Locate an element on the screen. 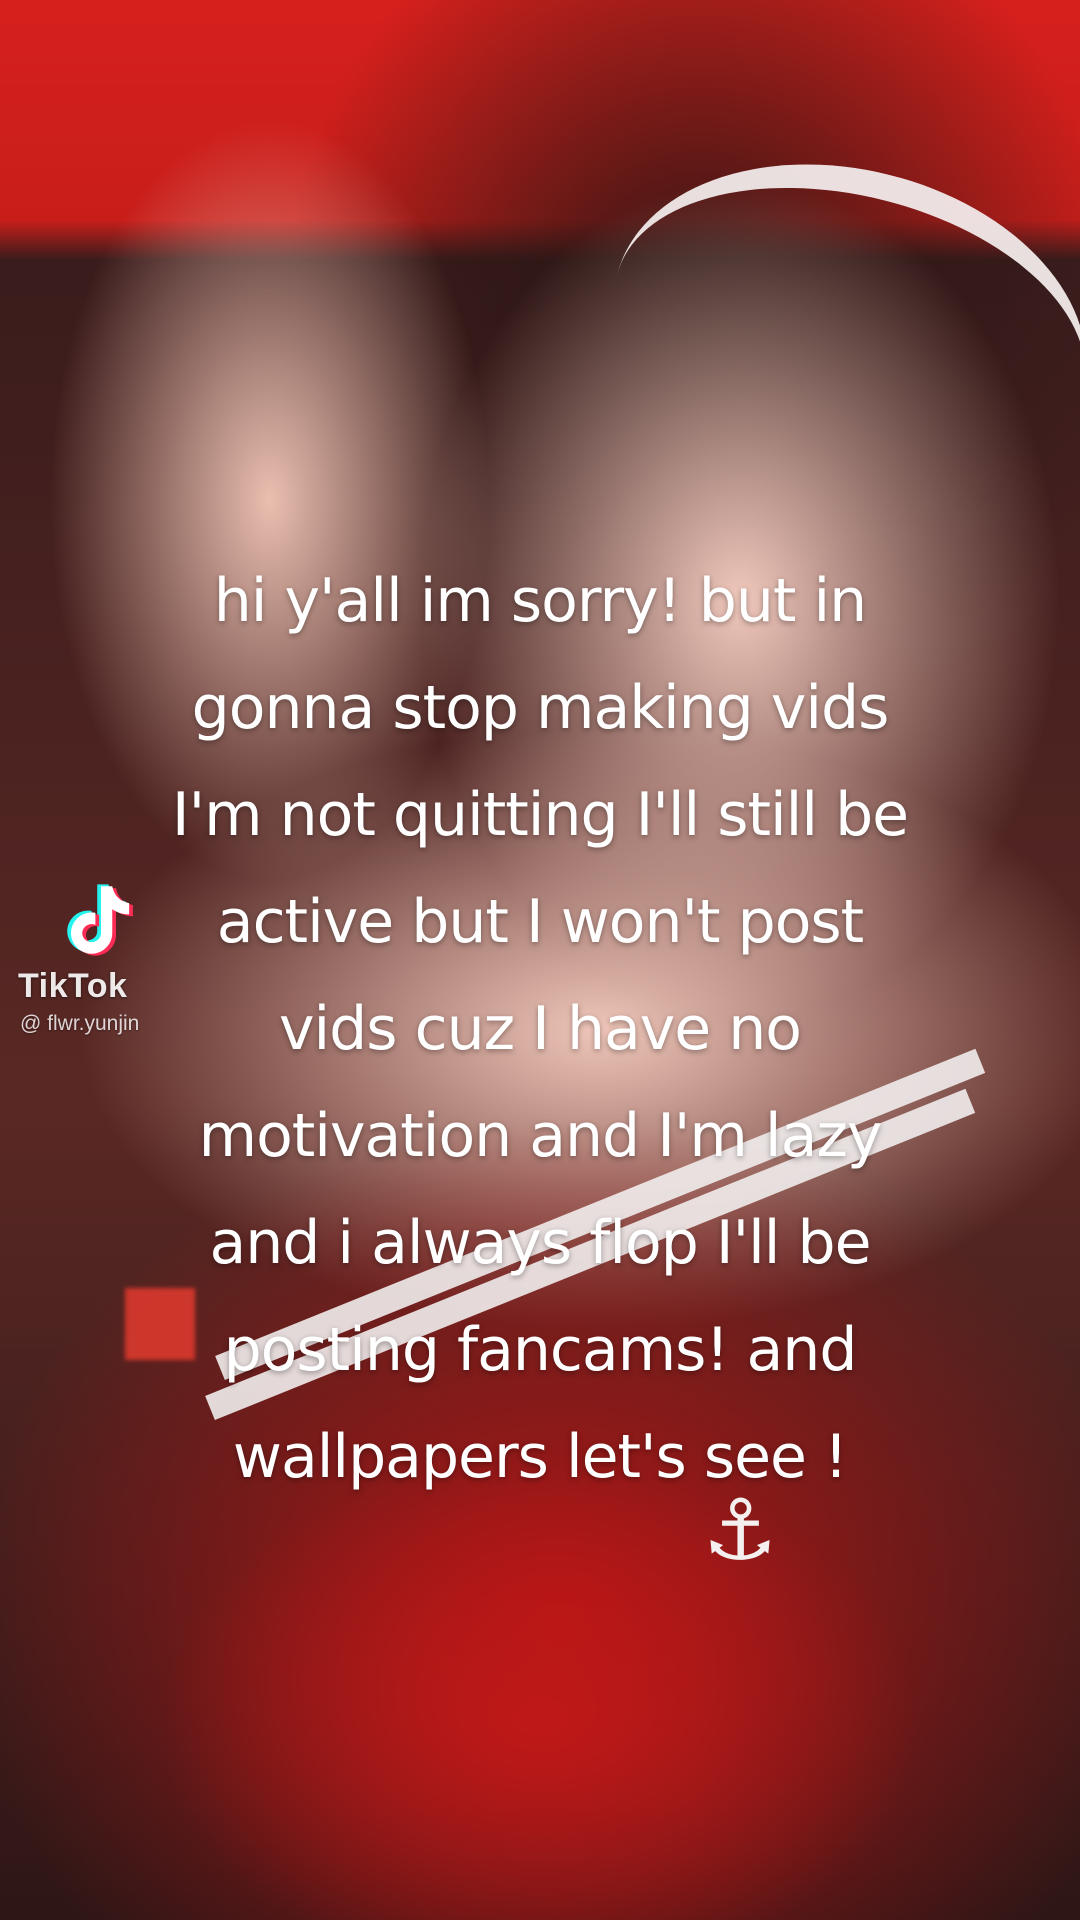 The height and width of the screenshot is (1920, 1080). caption-line: posting fancams! and is located at coordinates (540, 1350).